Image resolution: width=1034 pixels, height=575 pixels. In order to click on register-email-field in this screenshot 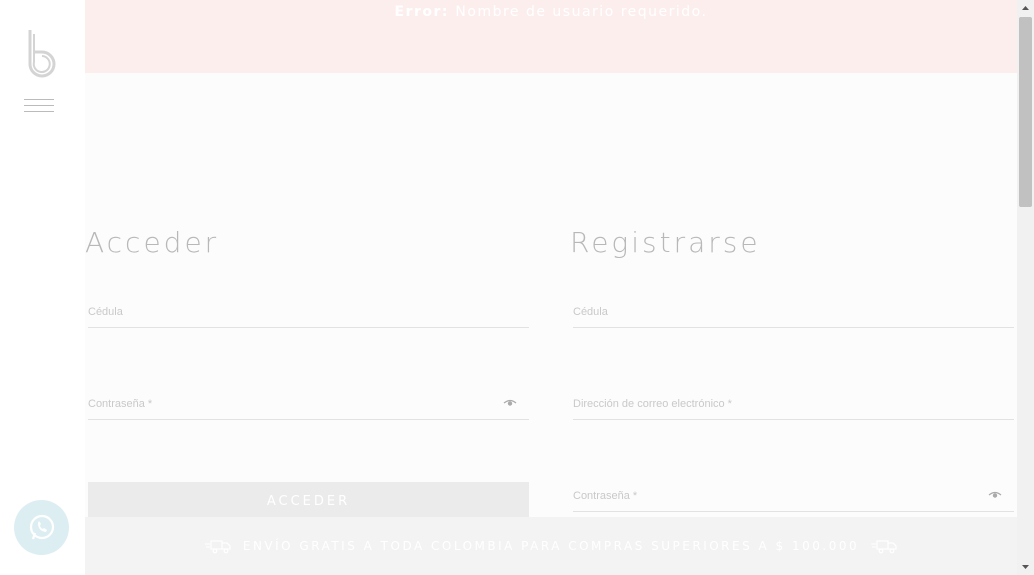, I will do `click(793, 405)`.